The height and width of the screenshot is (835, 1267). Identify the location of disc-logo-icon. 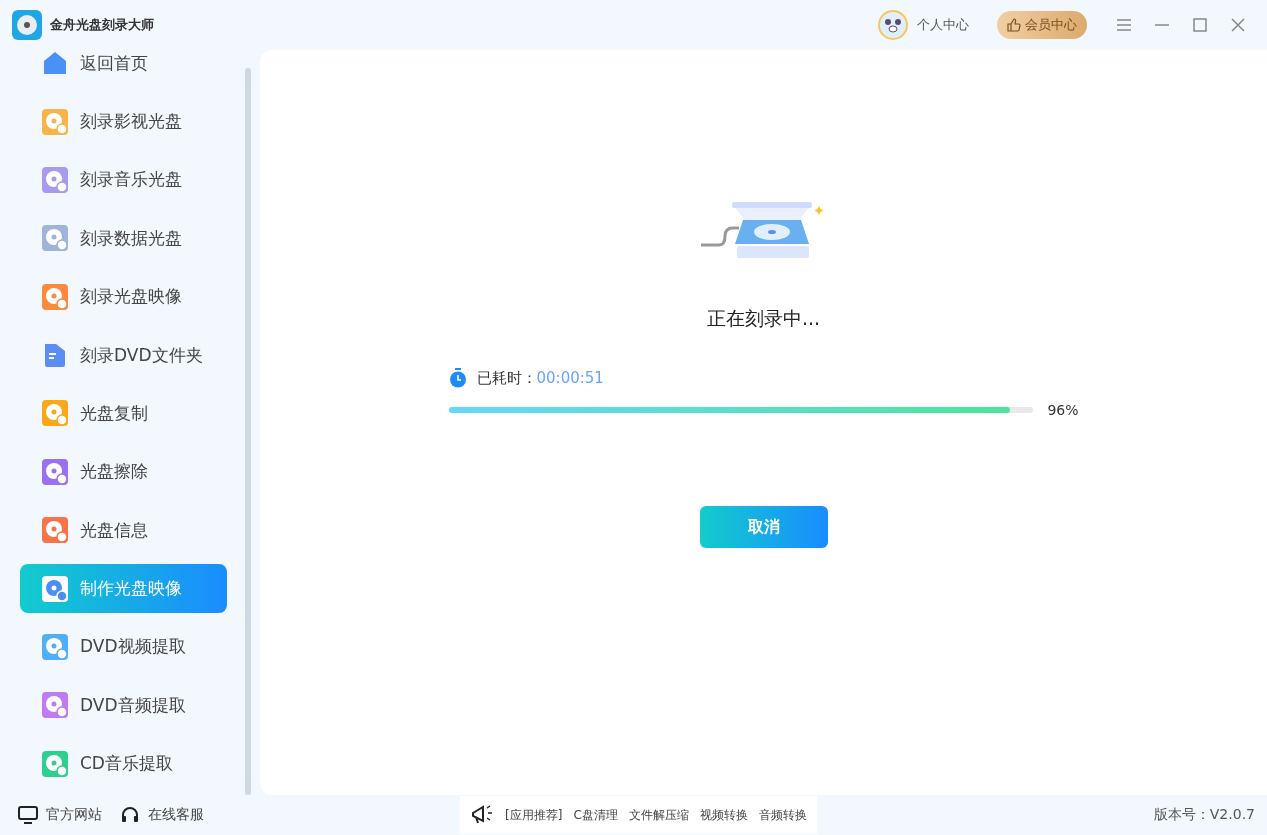
(27, 25).